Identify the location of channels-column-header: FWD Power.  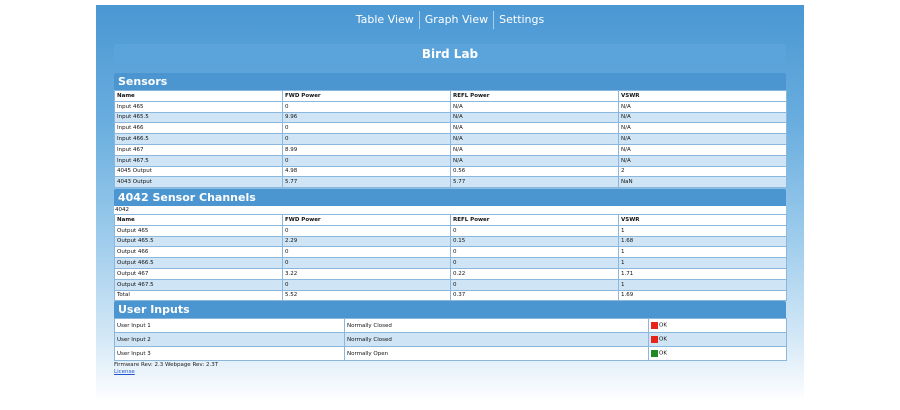
(366, 220).